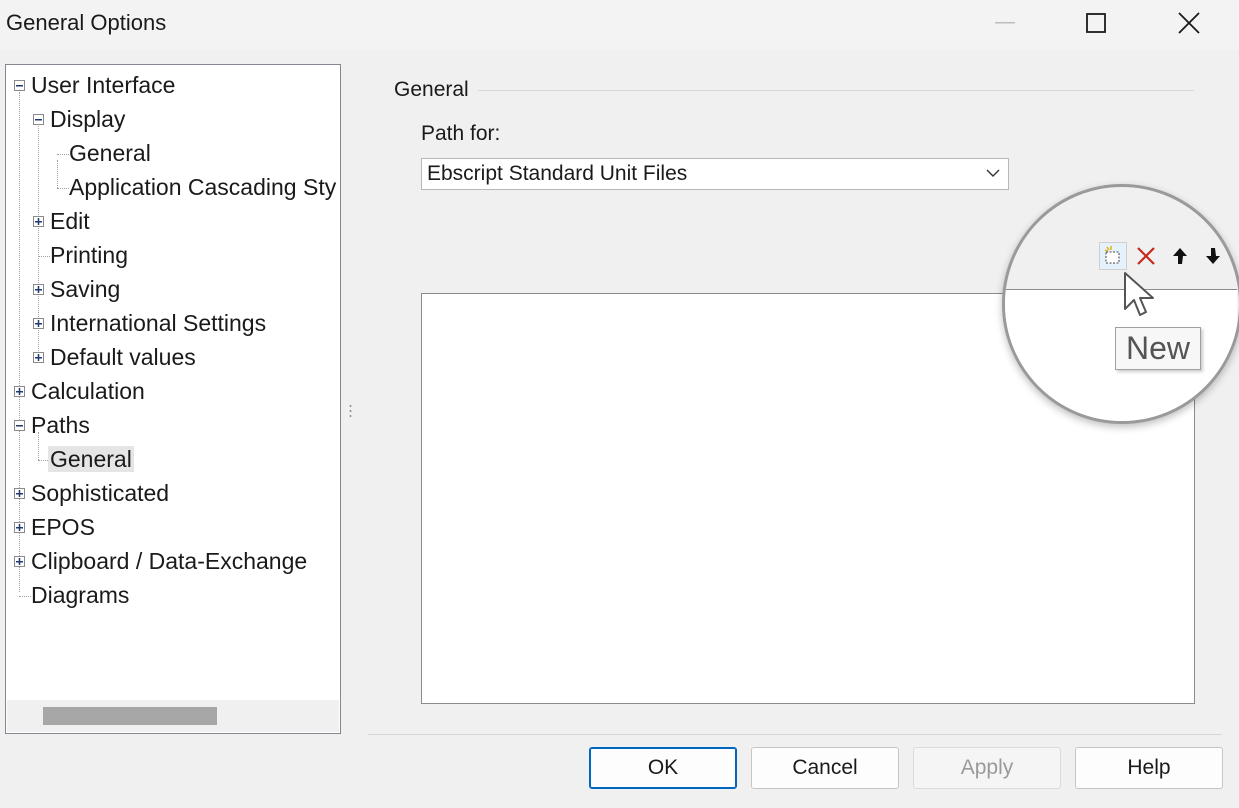  I want to click on close-icon, so click(1189, 23).